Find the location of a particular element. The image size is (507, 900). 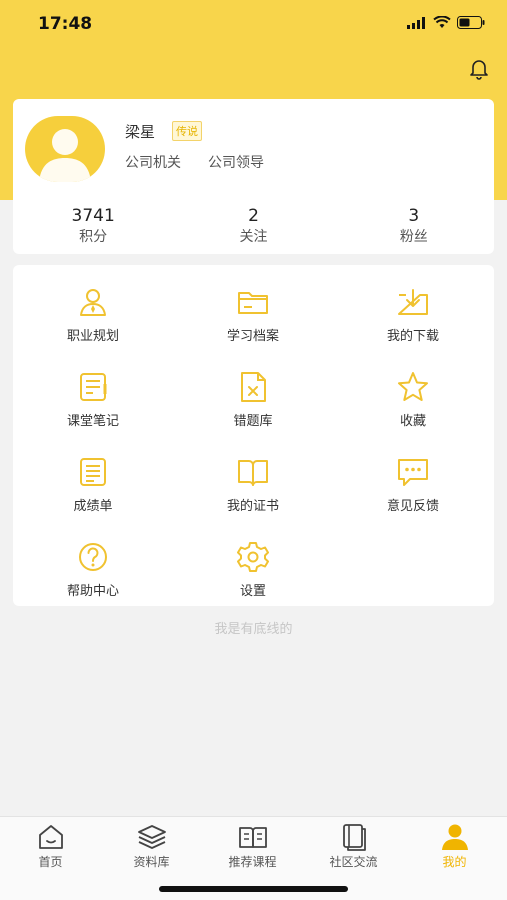

stat-label: 关注 is located at coordinates (253, 237).